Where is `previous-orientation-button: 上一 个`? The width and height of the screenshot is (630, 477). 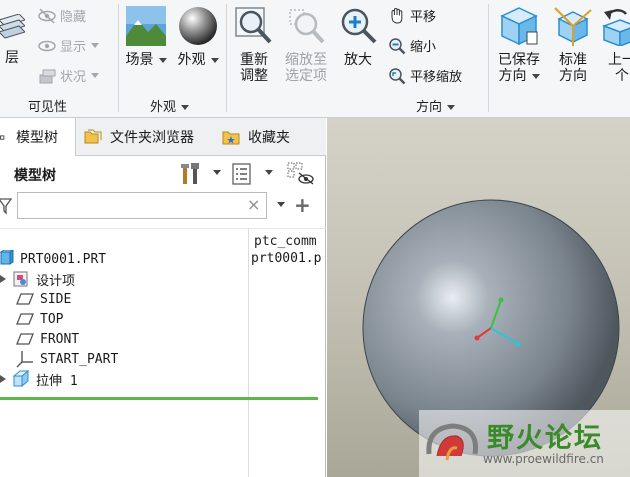 previous-orientation-button: 上一 个 is located at coordinates (616, 45).